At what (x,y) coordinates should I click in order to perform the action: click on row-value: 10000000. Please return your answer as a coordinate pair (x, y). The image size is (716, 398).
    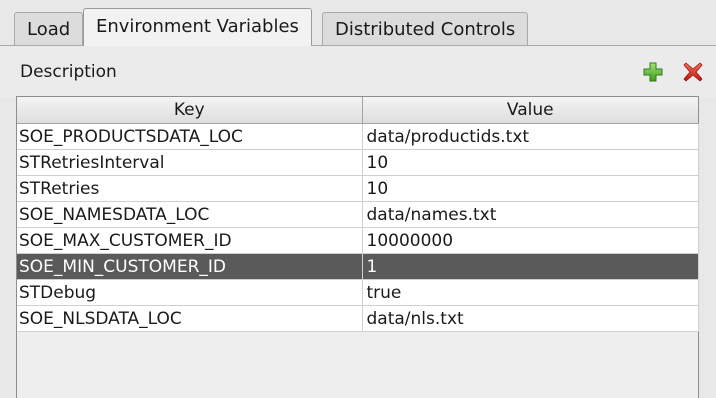
    Looking at the image, I should click on (530, 240).